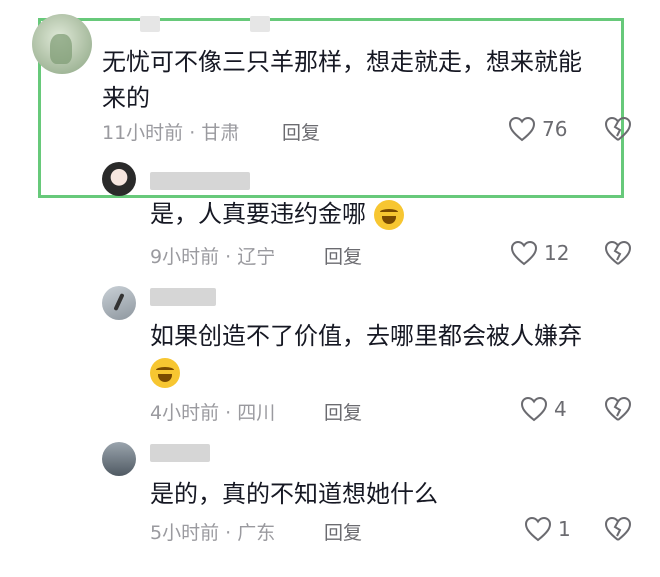 The width and height of the screenshot is (660, 577). Describe the element at coordinates (366, 354) in the screenshot. I see `comment-text: 如果创造不了价值，去哪里都会被人嫌弃` at that location.